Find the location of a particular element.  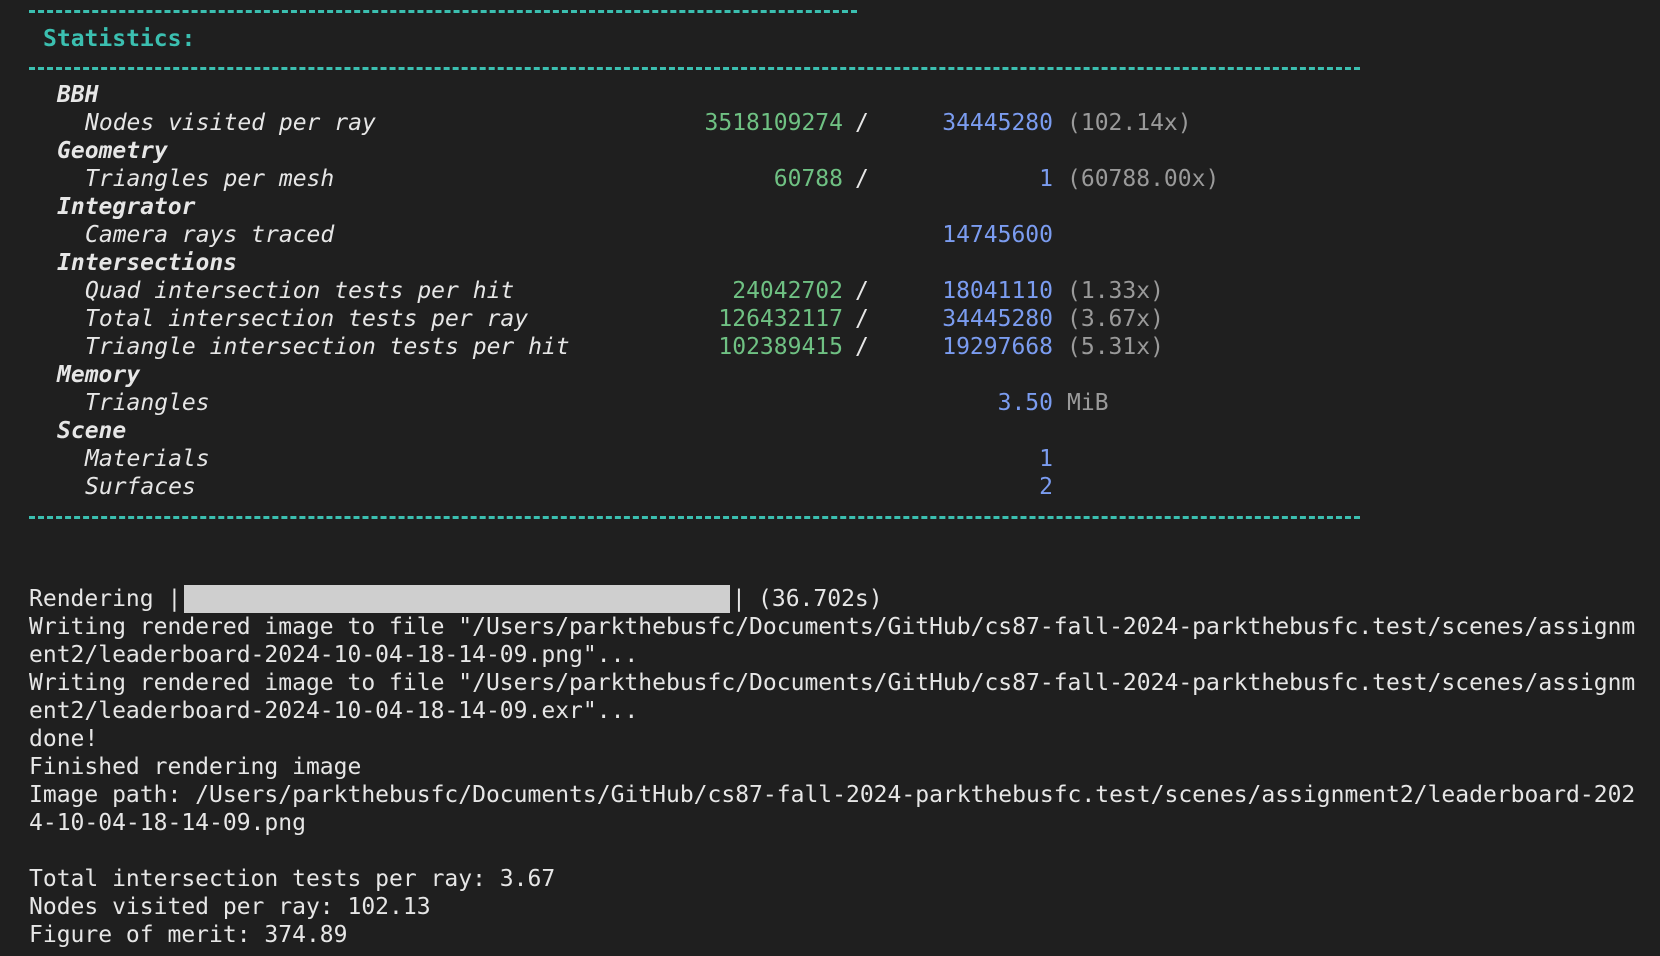

divider-top is located at coordinates (694, 68).